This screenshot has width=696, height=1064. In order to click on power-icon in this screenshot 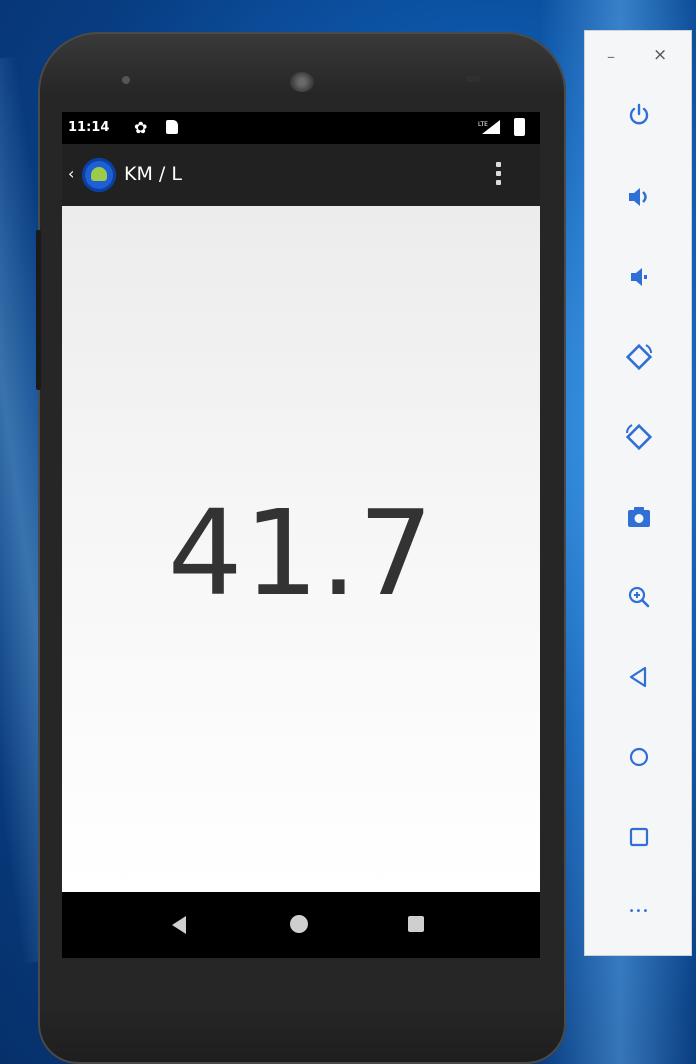, I will do `click(639, 114)`.